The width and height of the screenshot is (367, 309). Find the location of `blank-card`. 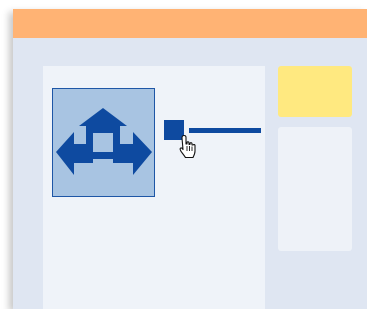

blank-card is located at coordinates (315, 189).